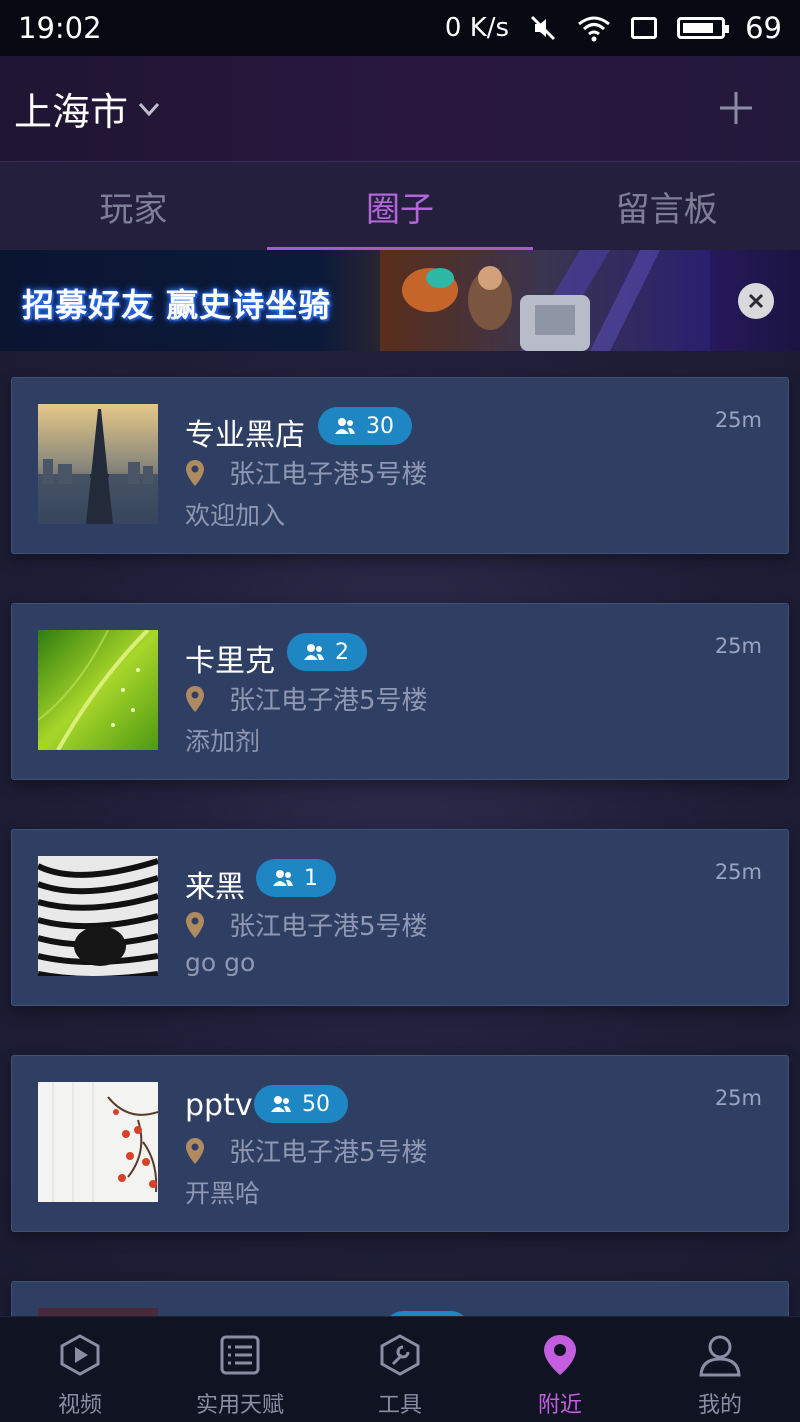  What do you see at coordinates (327, 652) in the screenshot?
I see `member-count-badge: 2` at bounding box center [327, 652].